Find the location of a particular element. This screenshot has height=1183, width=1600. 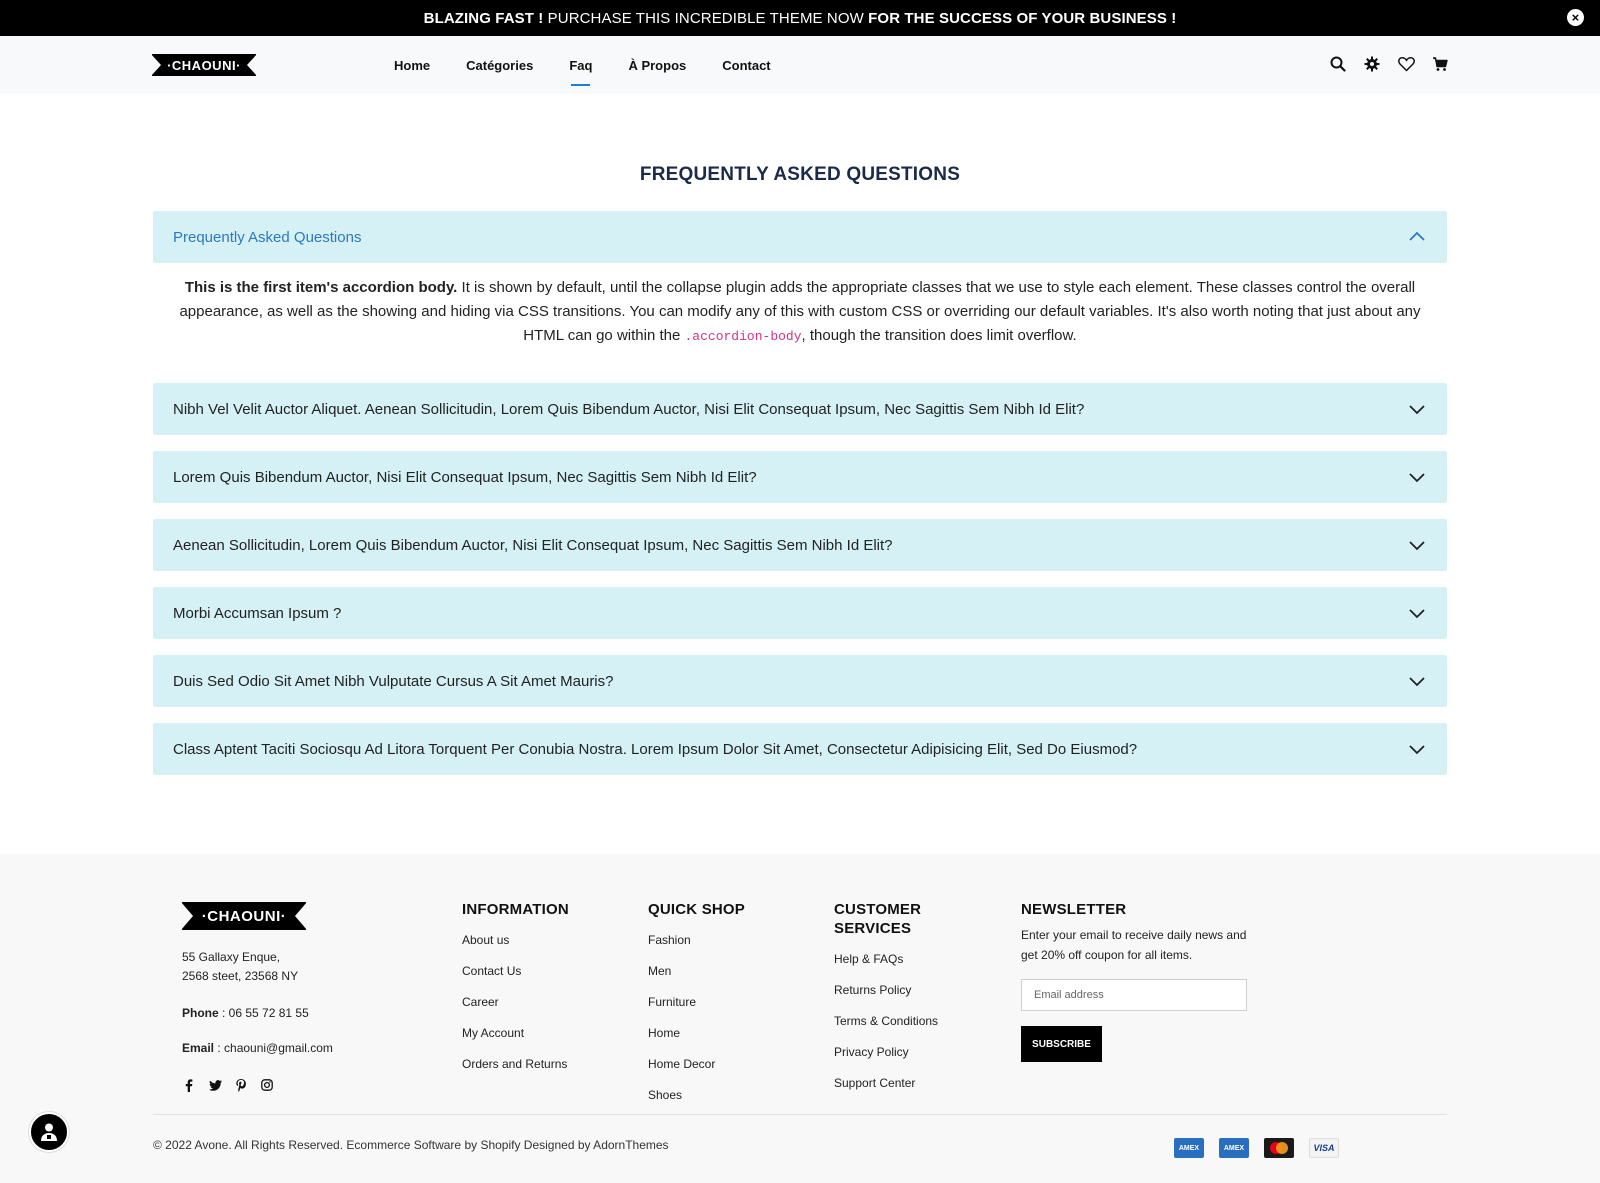

nav-item-contact: Contact is located at coordinates (746, 65).